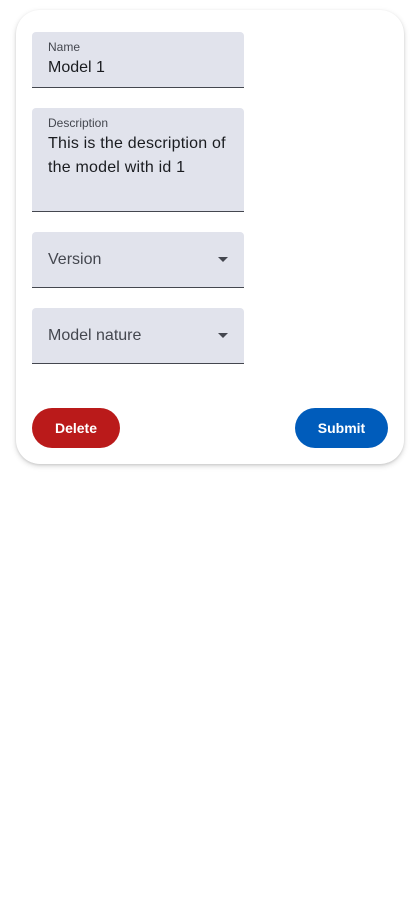 This screenshot has height=920, width=420. What do you see at coordinates (341, 428) in the screenshot?
I see `submit-button: Submit` at bounding box center [341, 428].